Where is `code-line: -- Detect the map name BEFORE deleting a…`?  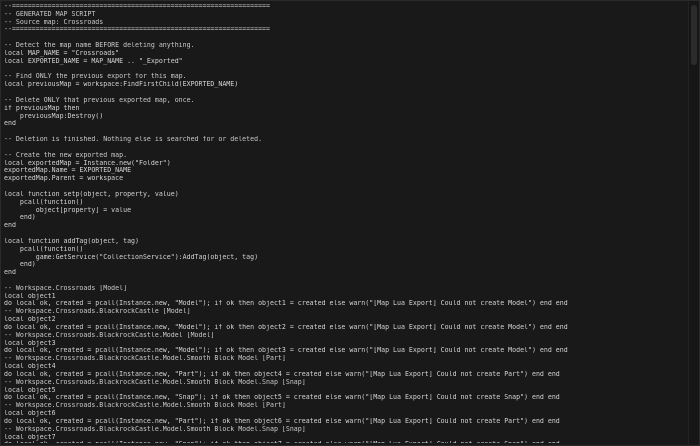
code-line: -- Detect the map name BEFORE deleting a… is located at coordinates (346, 46).